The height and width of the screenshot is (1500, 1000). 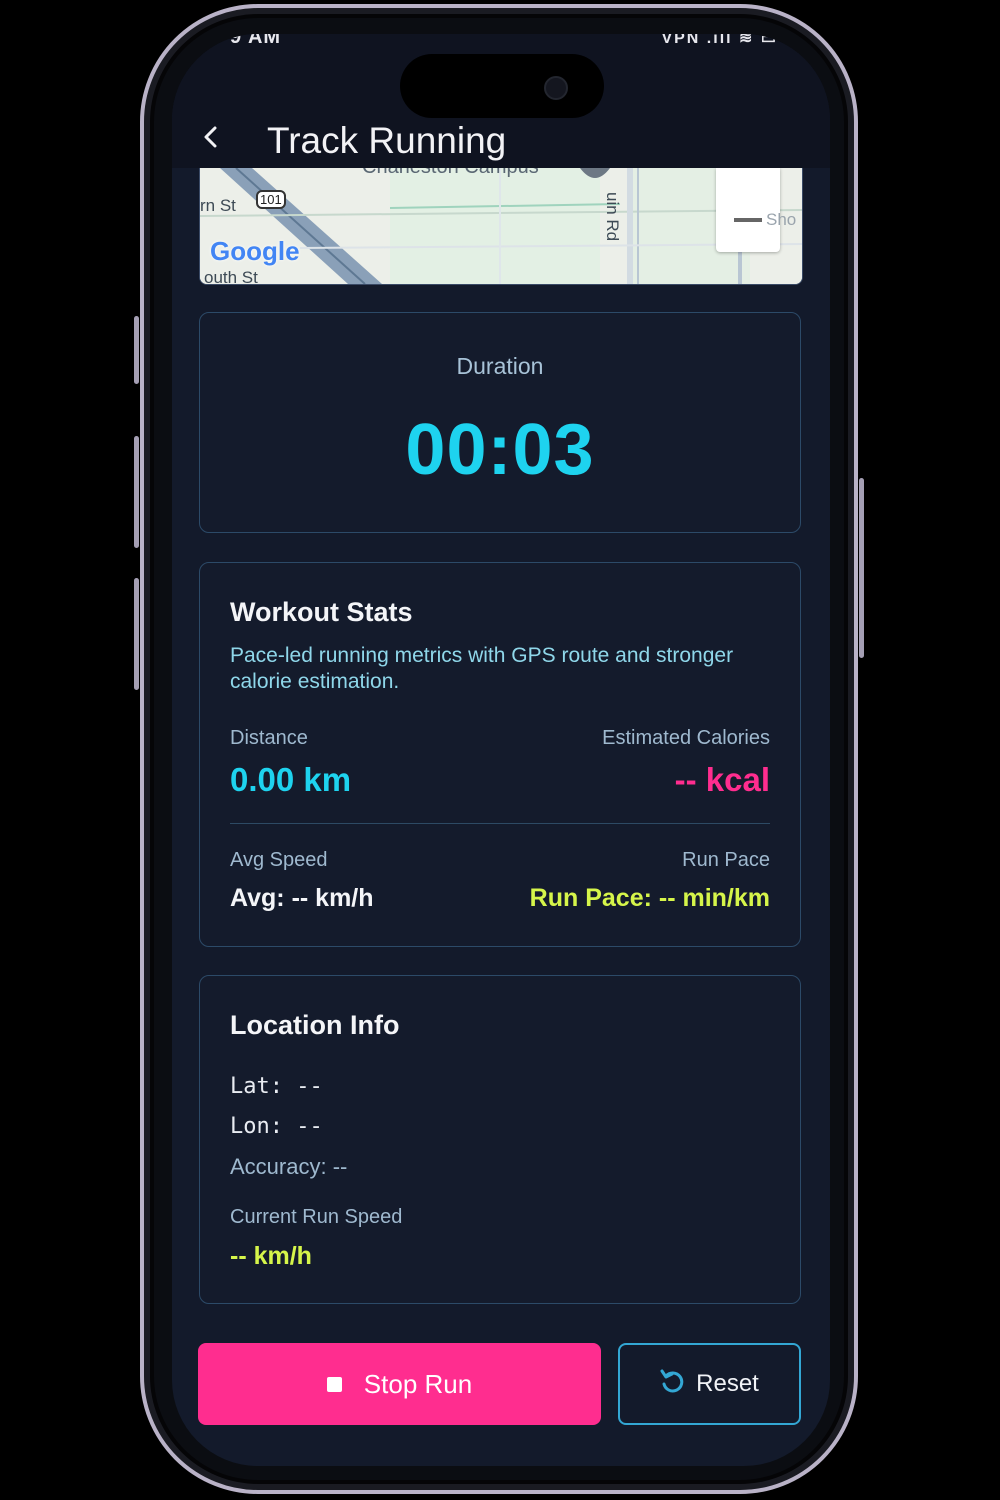 What do you see at coordinates (719, 40) in the screenshot?
I see `status-icons: VPN .ıll ≋ ▭` at bounding box center [719, 40].